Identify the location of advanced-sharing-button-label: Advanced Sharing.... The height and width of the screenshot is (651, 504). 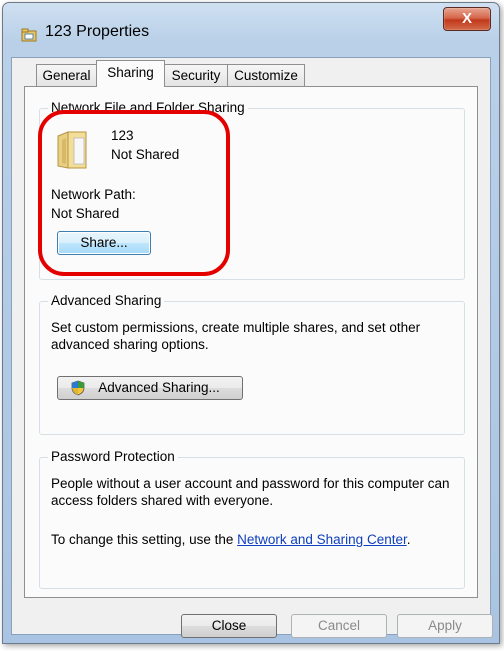
(159, 387).